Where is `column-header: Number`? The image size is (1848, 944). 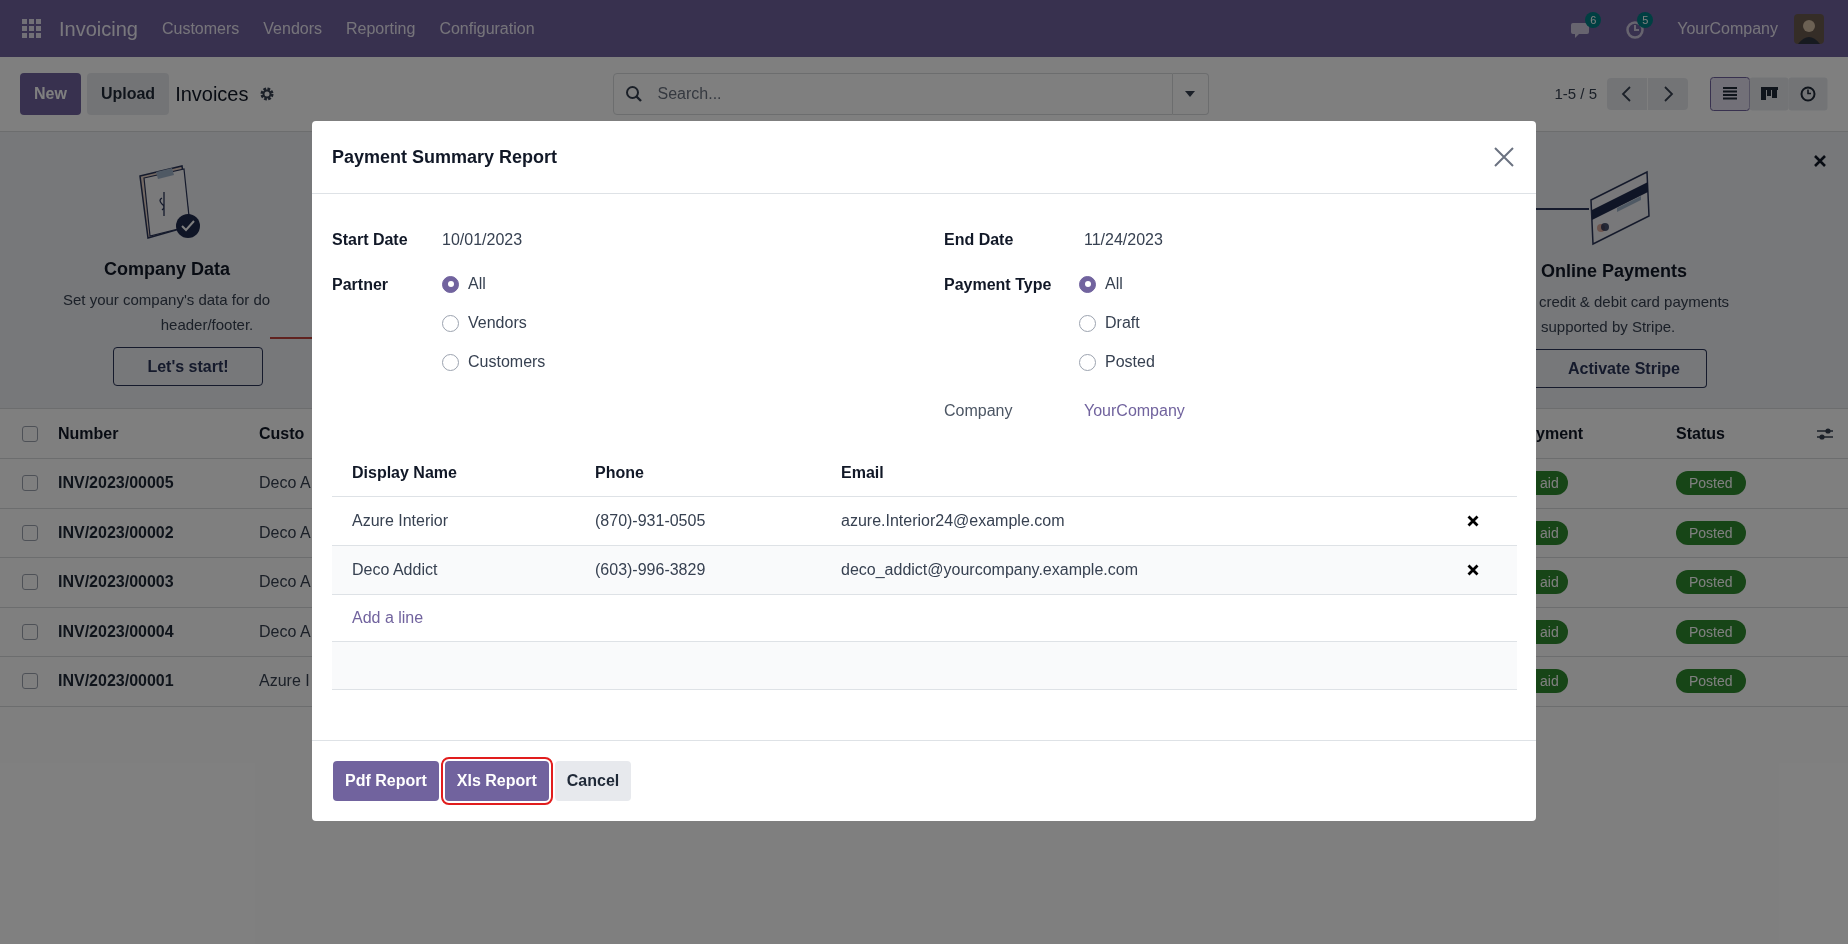 column-header: Number is located at coordinates (88, 433).